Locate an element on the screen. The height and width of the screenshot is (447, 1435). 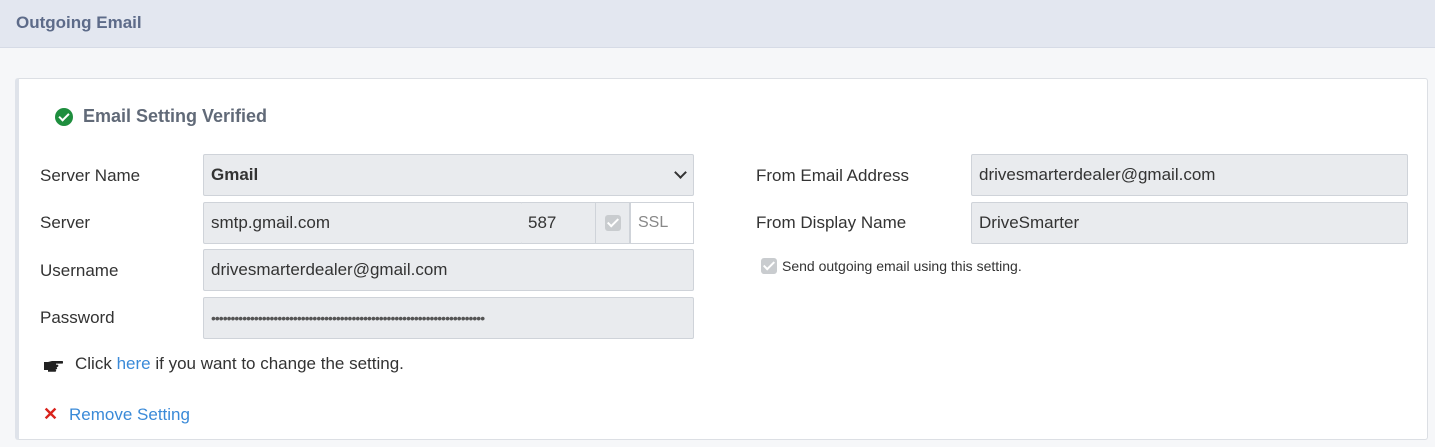
from-email-field: drivesmarterdealer@gmail.com is located at coordinates (1189, 175).